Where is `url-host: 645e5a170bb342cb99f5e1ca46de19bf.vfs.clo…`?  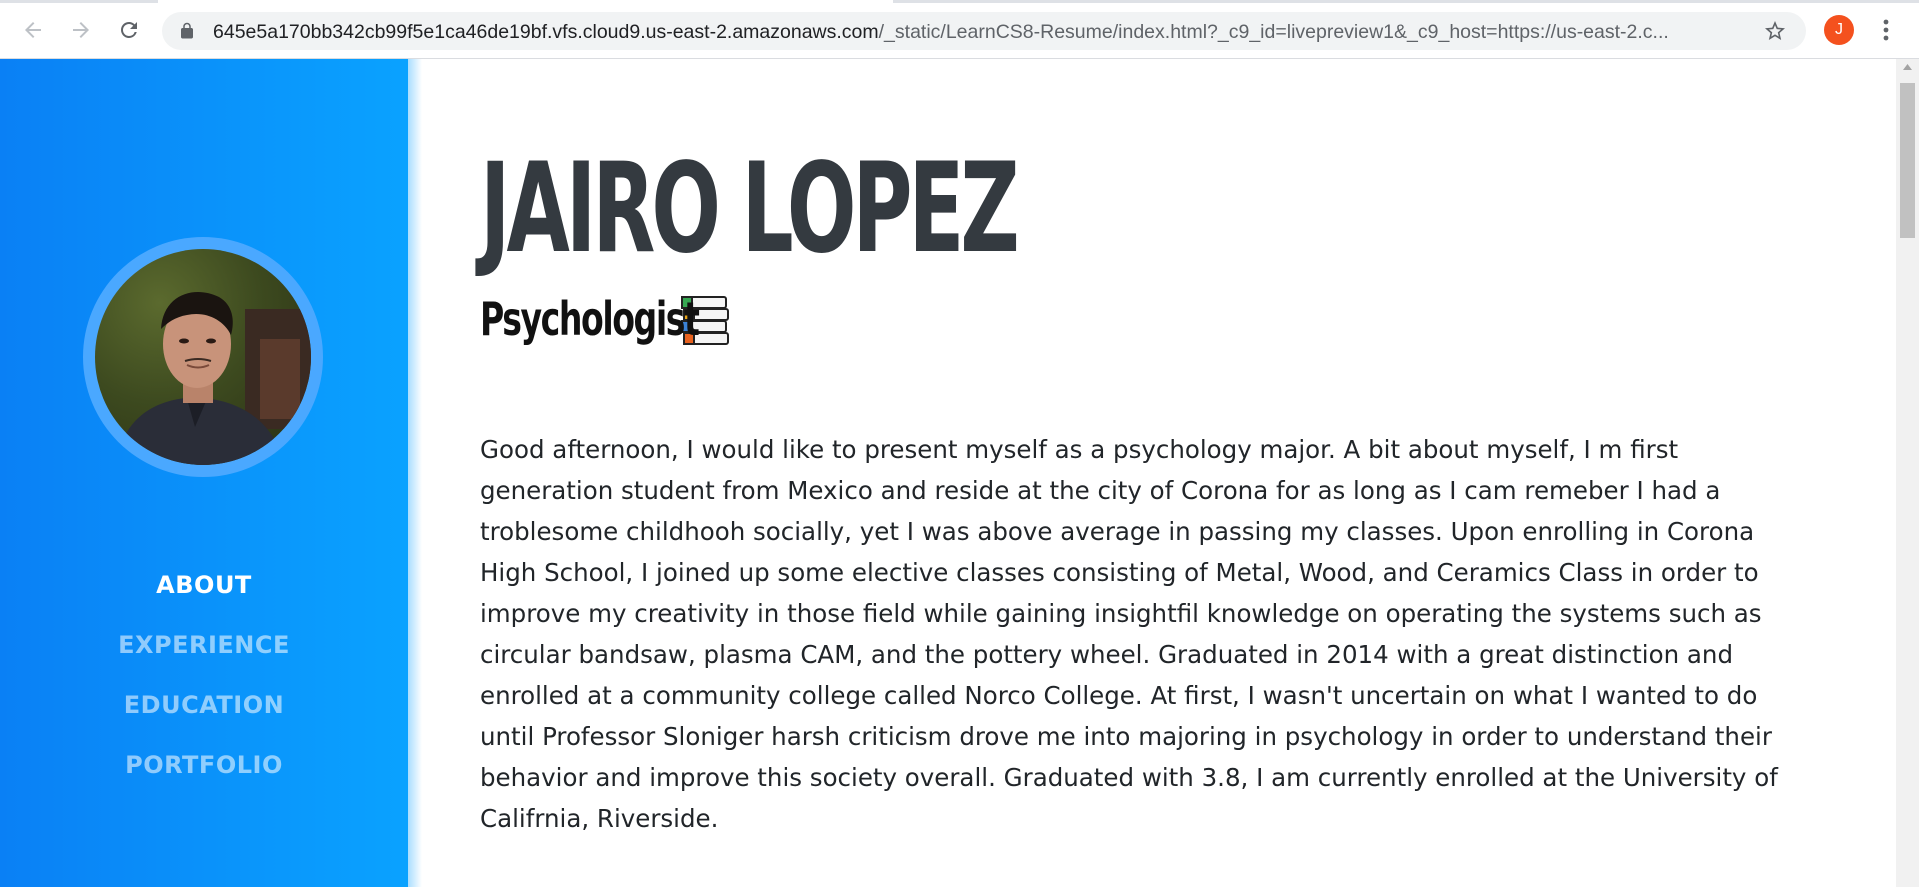
url-host: 645e5a170bb342cb99f5e1ca46de19bf.vfs.clo… is located at coordinates (546, 32).